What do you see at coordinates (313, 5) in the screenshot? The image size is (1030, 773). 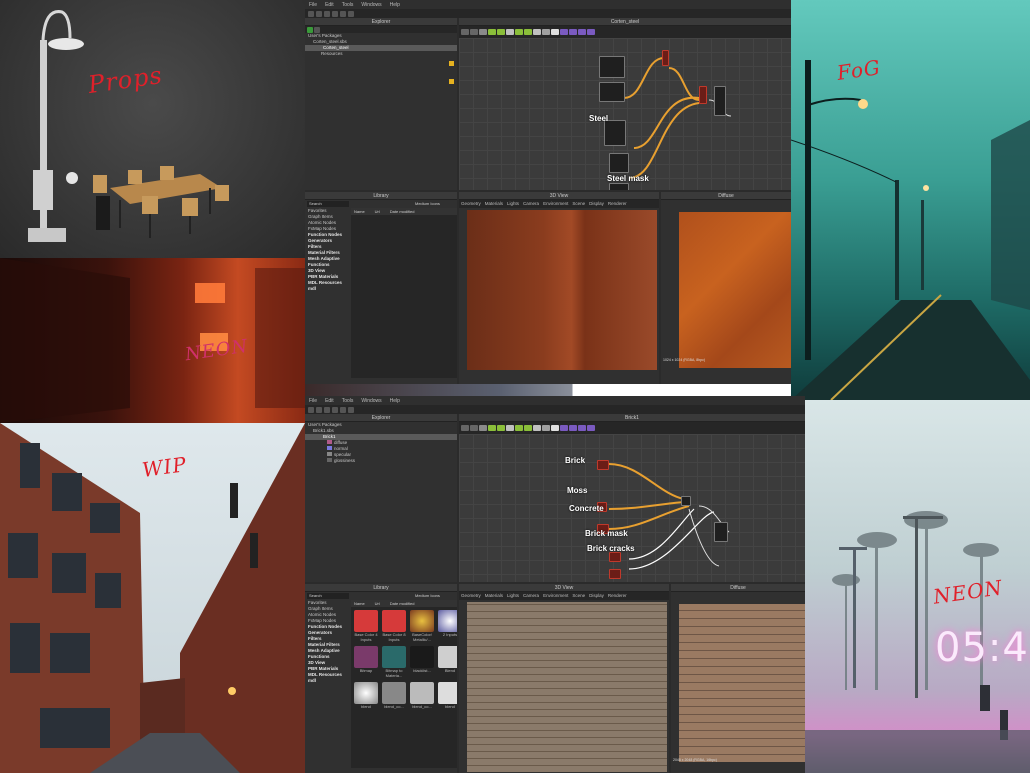 I see `menu-file: File` at bounding box center [313, 5].